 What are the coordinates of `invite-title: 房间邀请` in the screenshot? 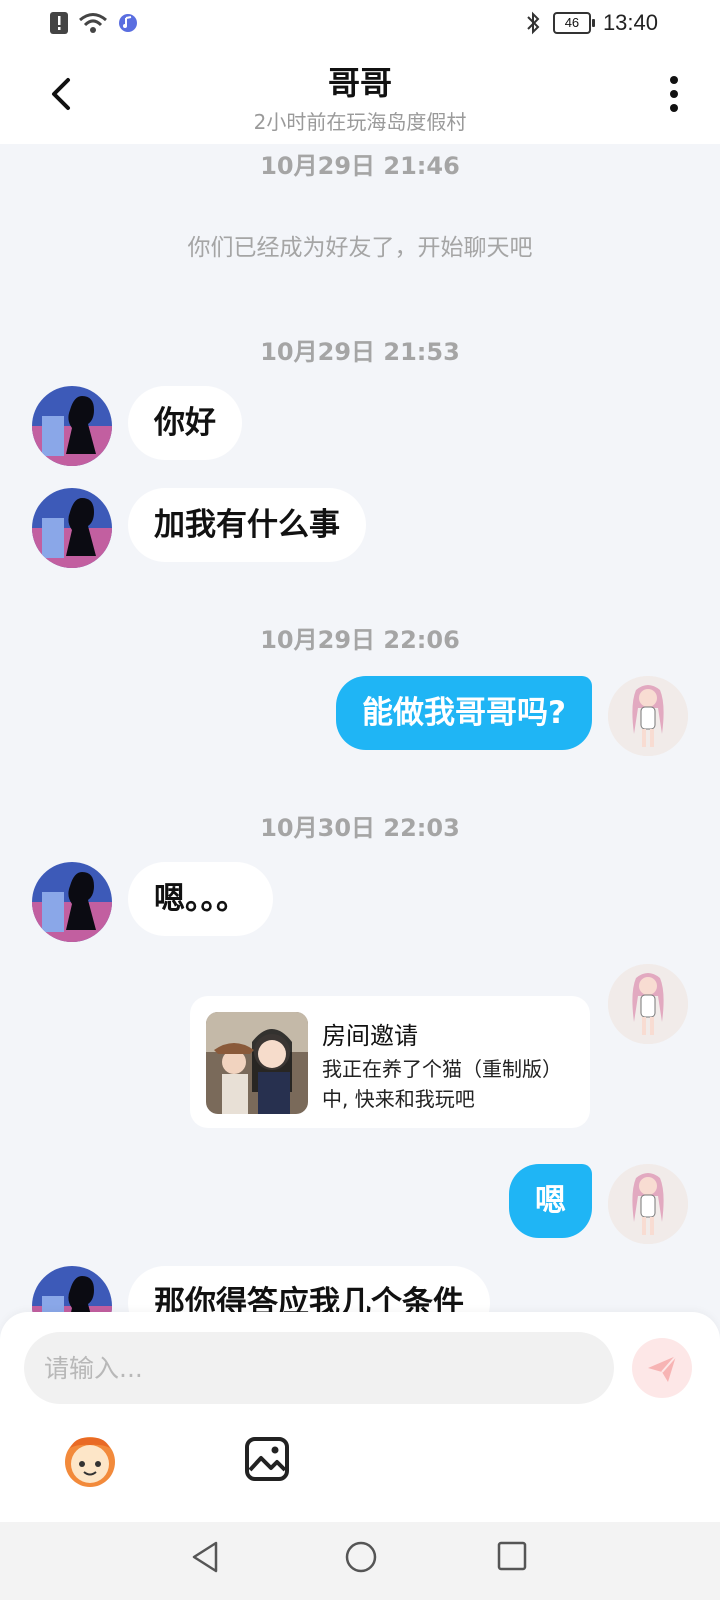 It's located at (370, 1036).